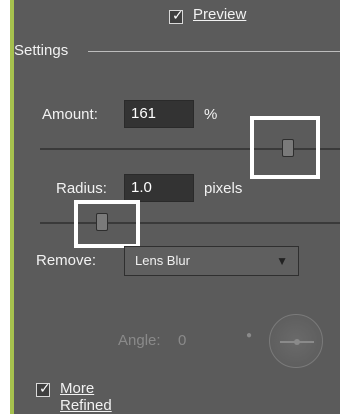  Describe the element at coordinates (86, 397) in the screenshot. I see `more-refined-label: More Refined` at that location.